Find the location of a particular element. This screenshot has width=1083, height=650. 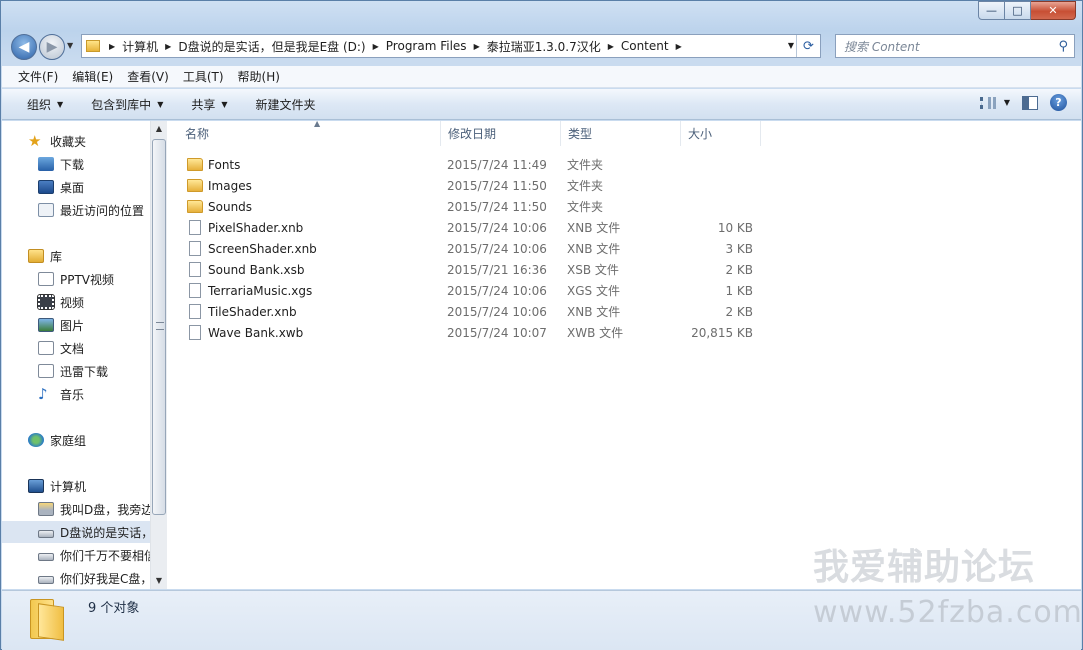

new-folder-button: 新建文件夹 is located at coordinates (286, 104).